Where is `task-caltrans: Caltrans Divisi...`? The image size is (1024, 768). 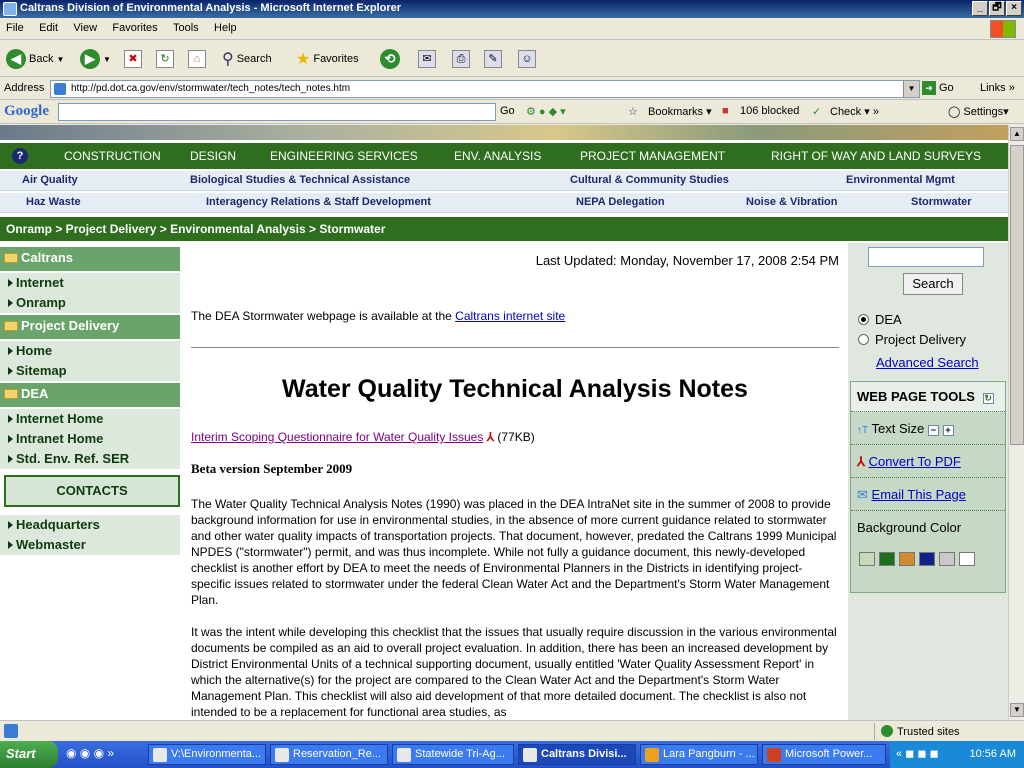 task-caltrans: Caltrans Divisi... is located at coordinates (577, 754).